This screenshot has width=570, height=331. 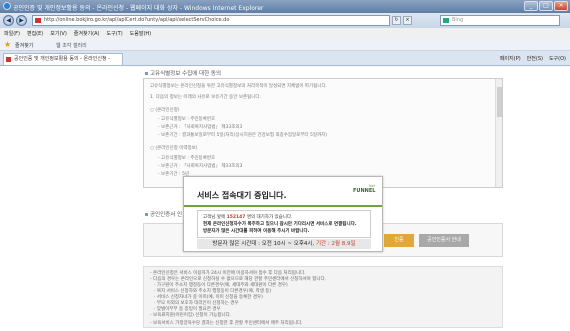 I want to click on busy-period: 기간 : 2월 8,9일, so click(x=335, y=244).